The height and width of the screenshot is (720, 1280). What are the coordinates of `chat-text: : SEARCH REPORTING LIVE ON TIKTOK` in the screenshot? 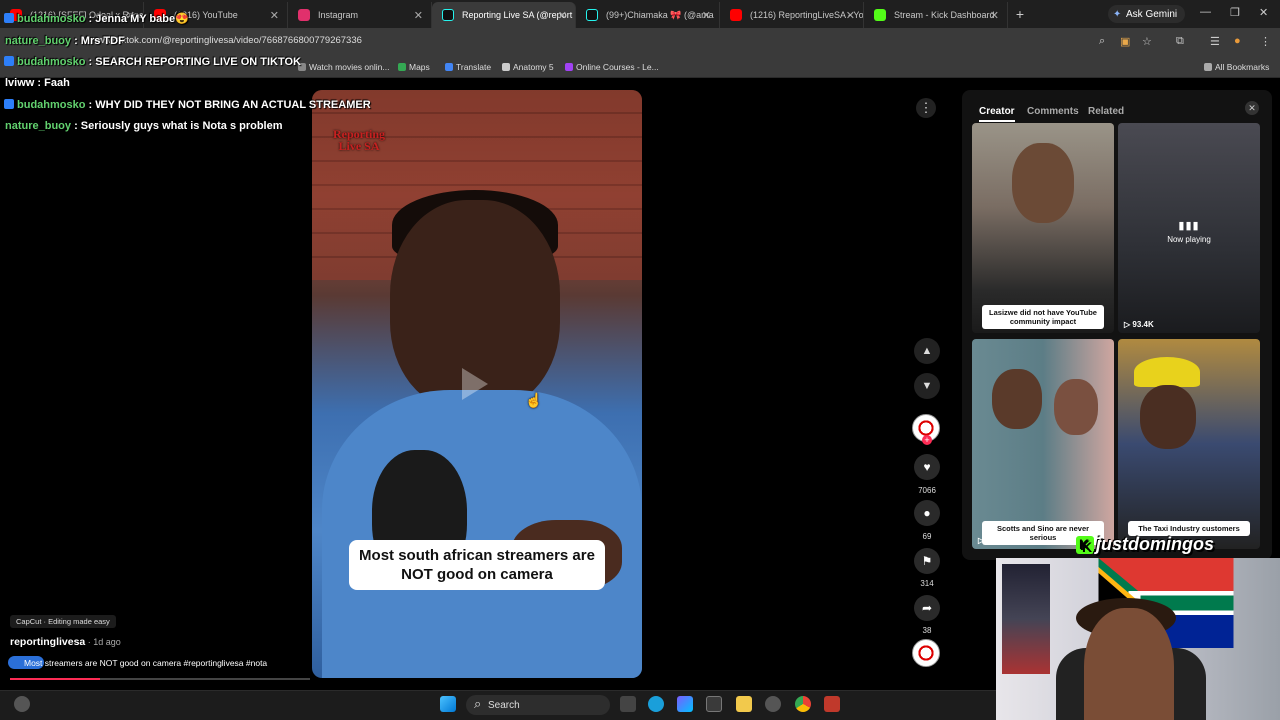 It's located at (193, 62).